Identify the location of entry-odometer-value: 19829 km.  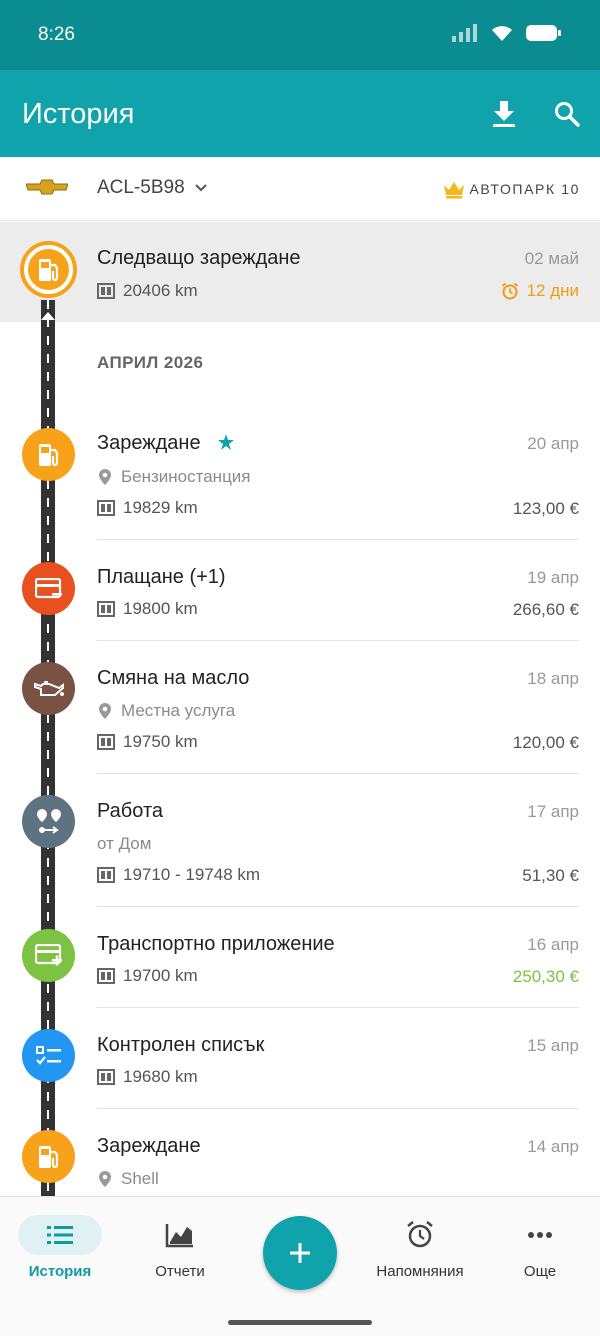
(160, 507).